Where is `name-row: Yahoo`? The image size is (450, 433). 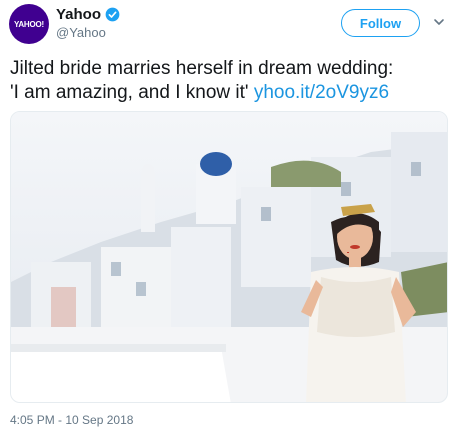 name-row: Yahoo is located at coordinates (88, 14).